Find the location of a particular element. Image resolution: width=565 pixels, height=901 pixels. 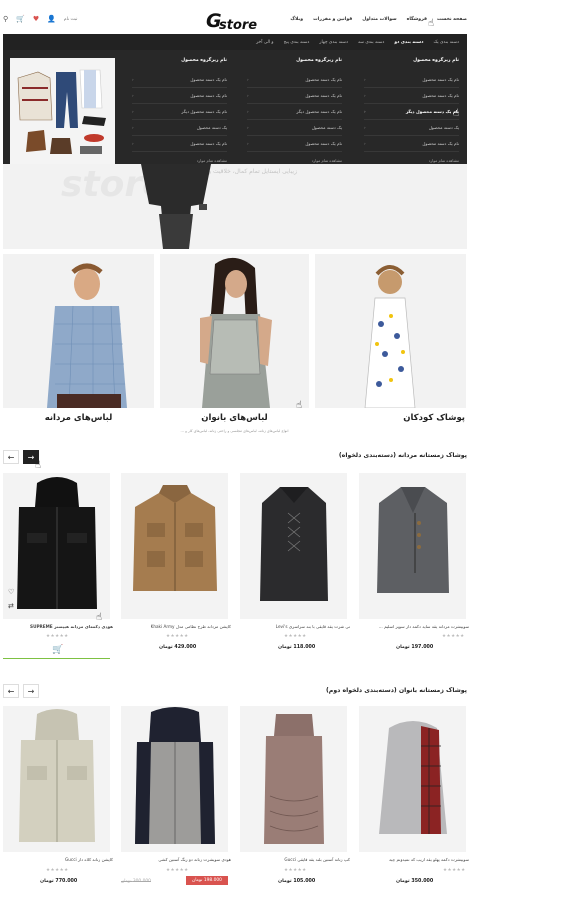

compare-icon: ⇄ is located at coordinates (11, 606).